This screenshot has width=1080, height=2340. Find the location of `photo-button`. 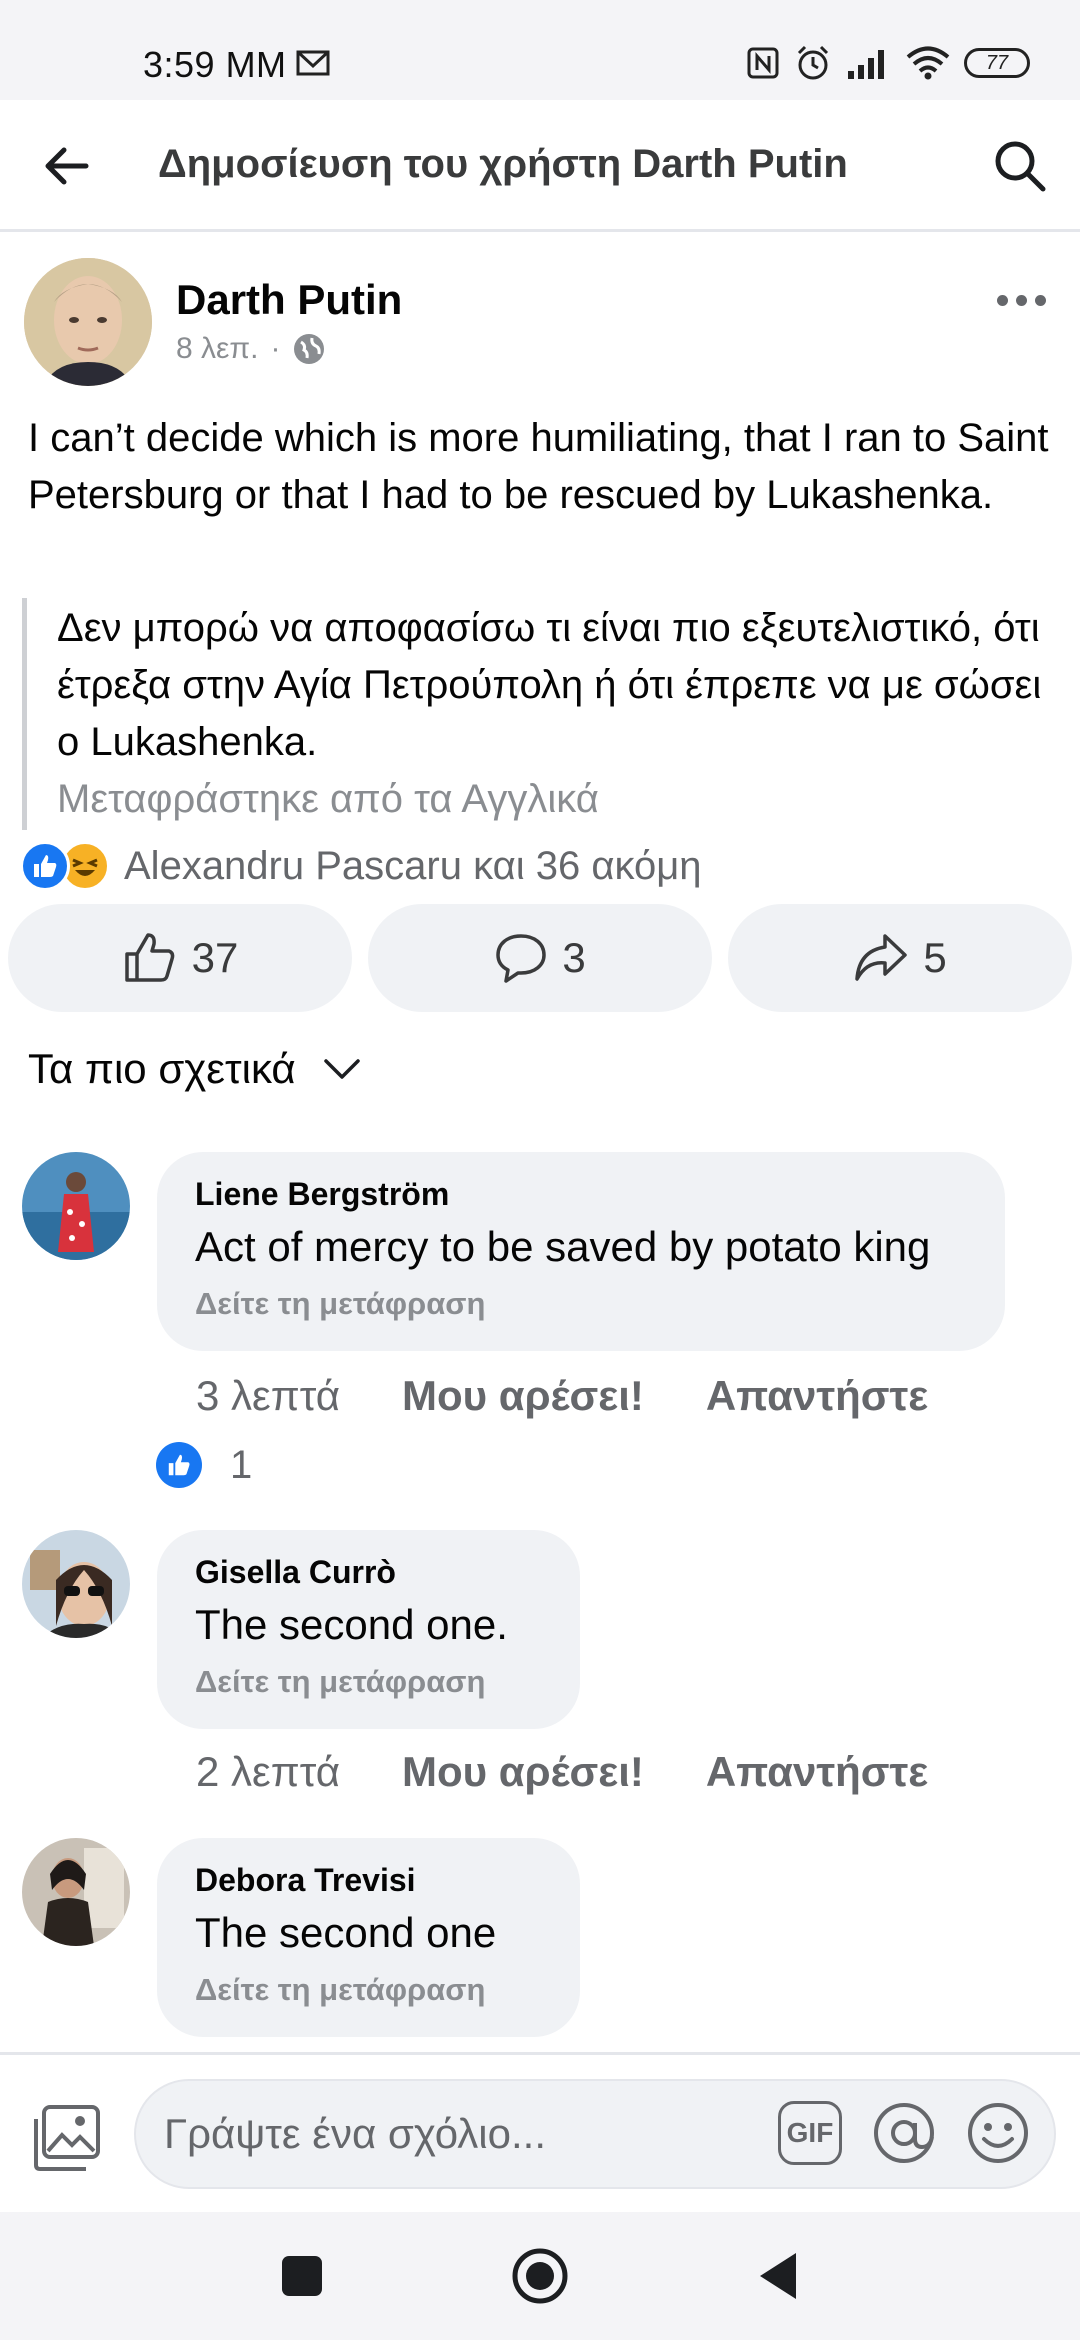

photo-button is located at coordinates (67, 2138).